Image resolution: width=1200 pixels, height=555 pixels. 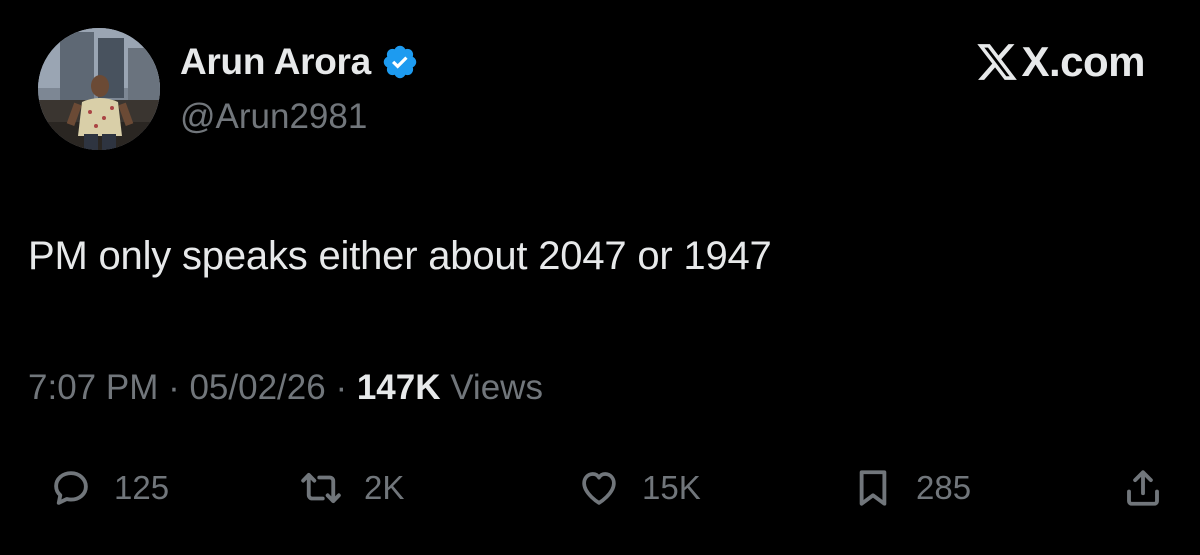 I want to click on views-count: 147K, so click(x=398, y=387).